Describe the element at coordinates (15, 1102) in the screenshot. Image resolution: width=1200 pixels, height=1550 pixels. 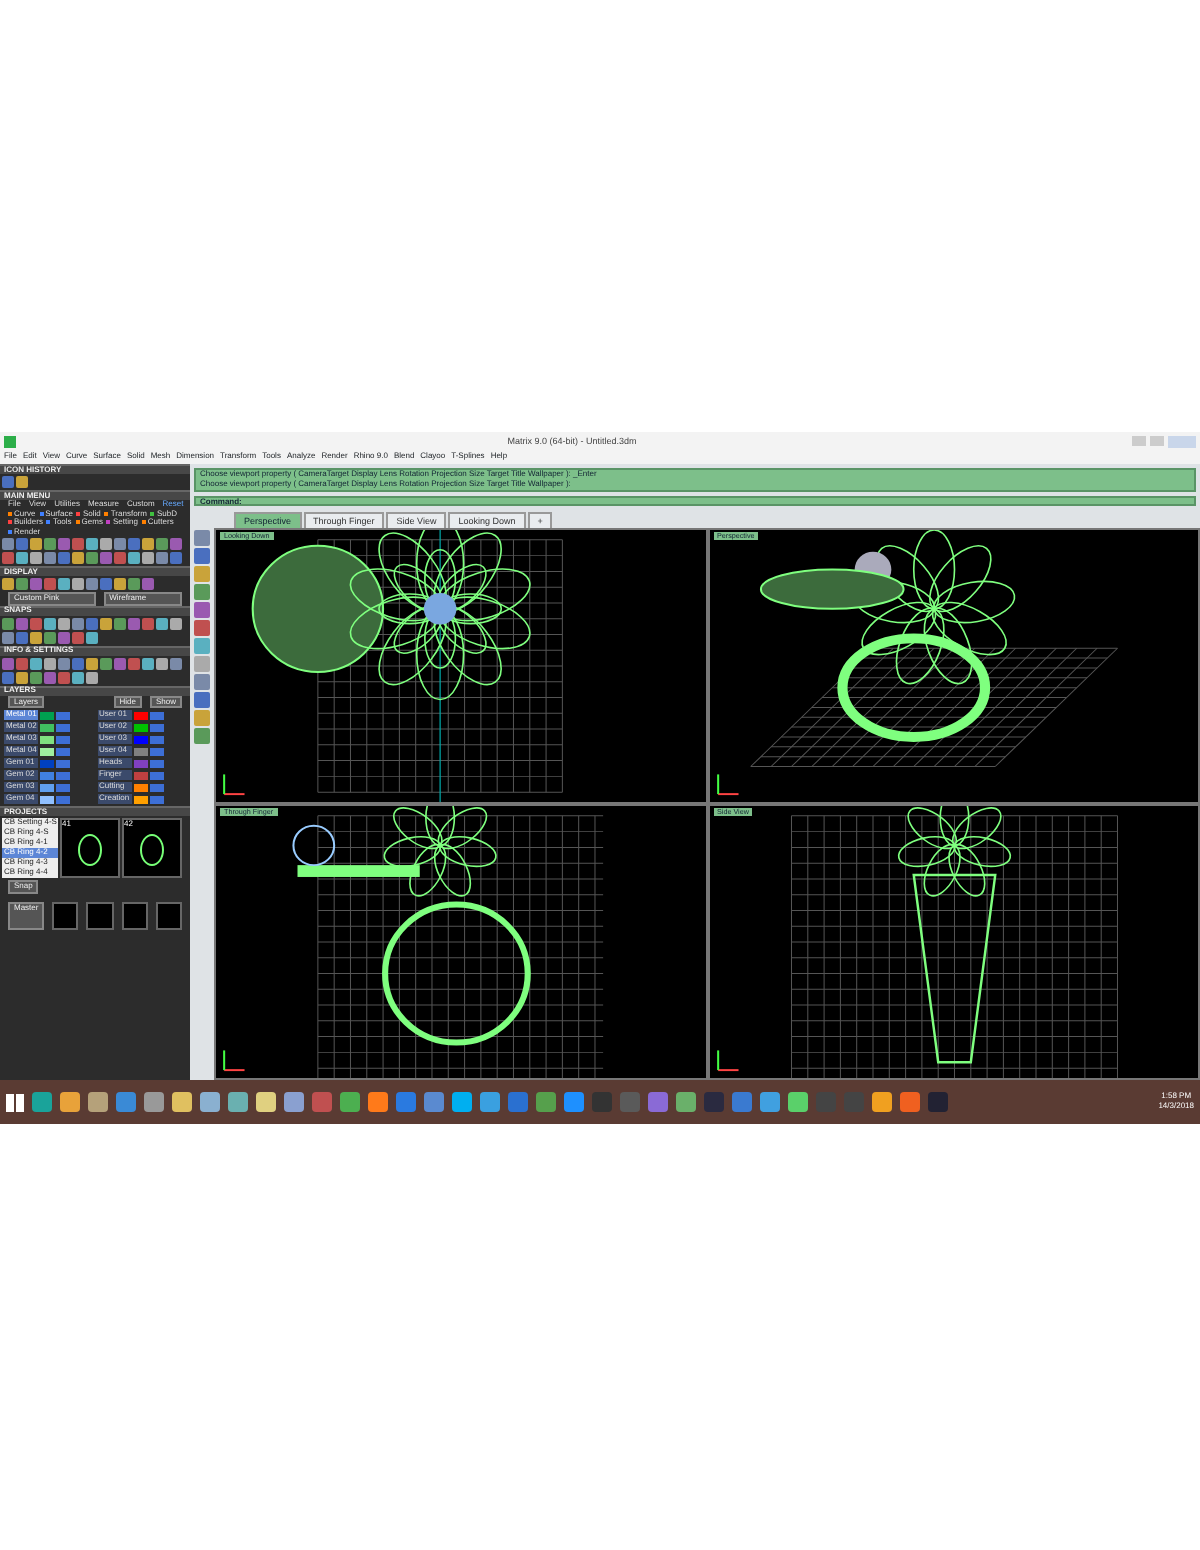
I see `start-icon` at that location.